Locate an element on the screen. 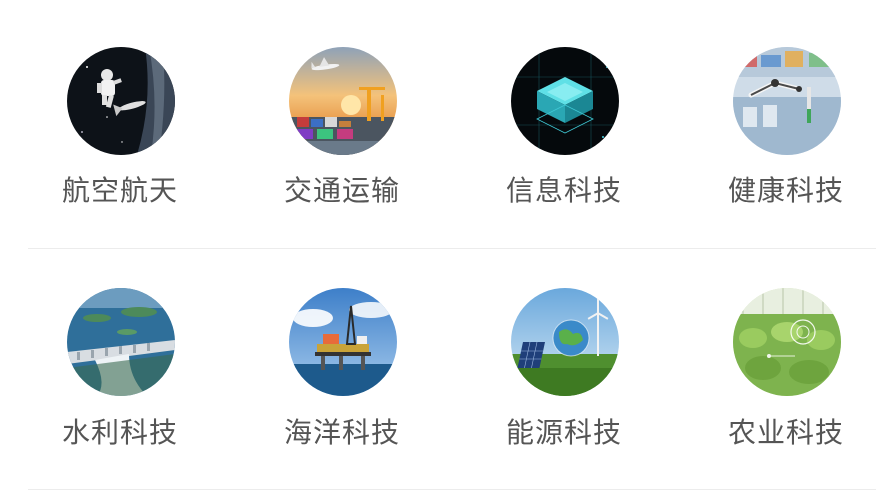  category-tile-agriculture-technology: 农业科技 is located at coordinates (786, 355).